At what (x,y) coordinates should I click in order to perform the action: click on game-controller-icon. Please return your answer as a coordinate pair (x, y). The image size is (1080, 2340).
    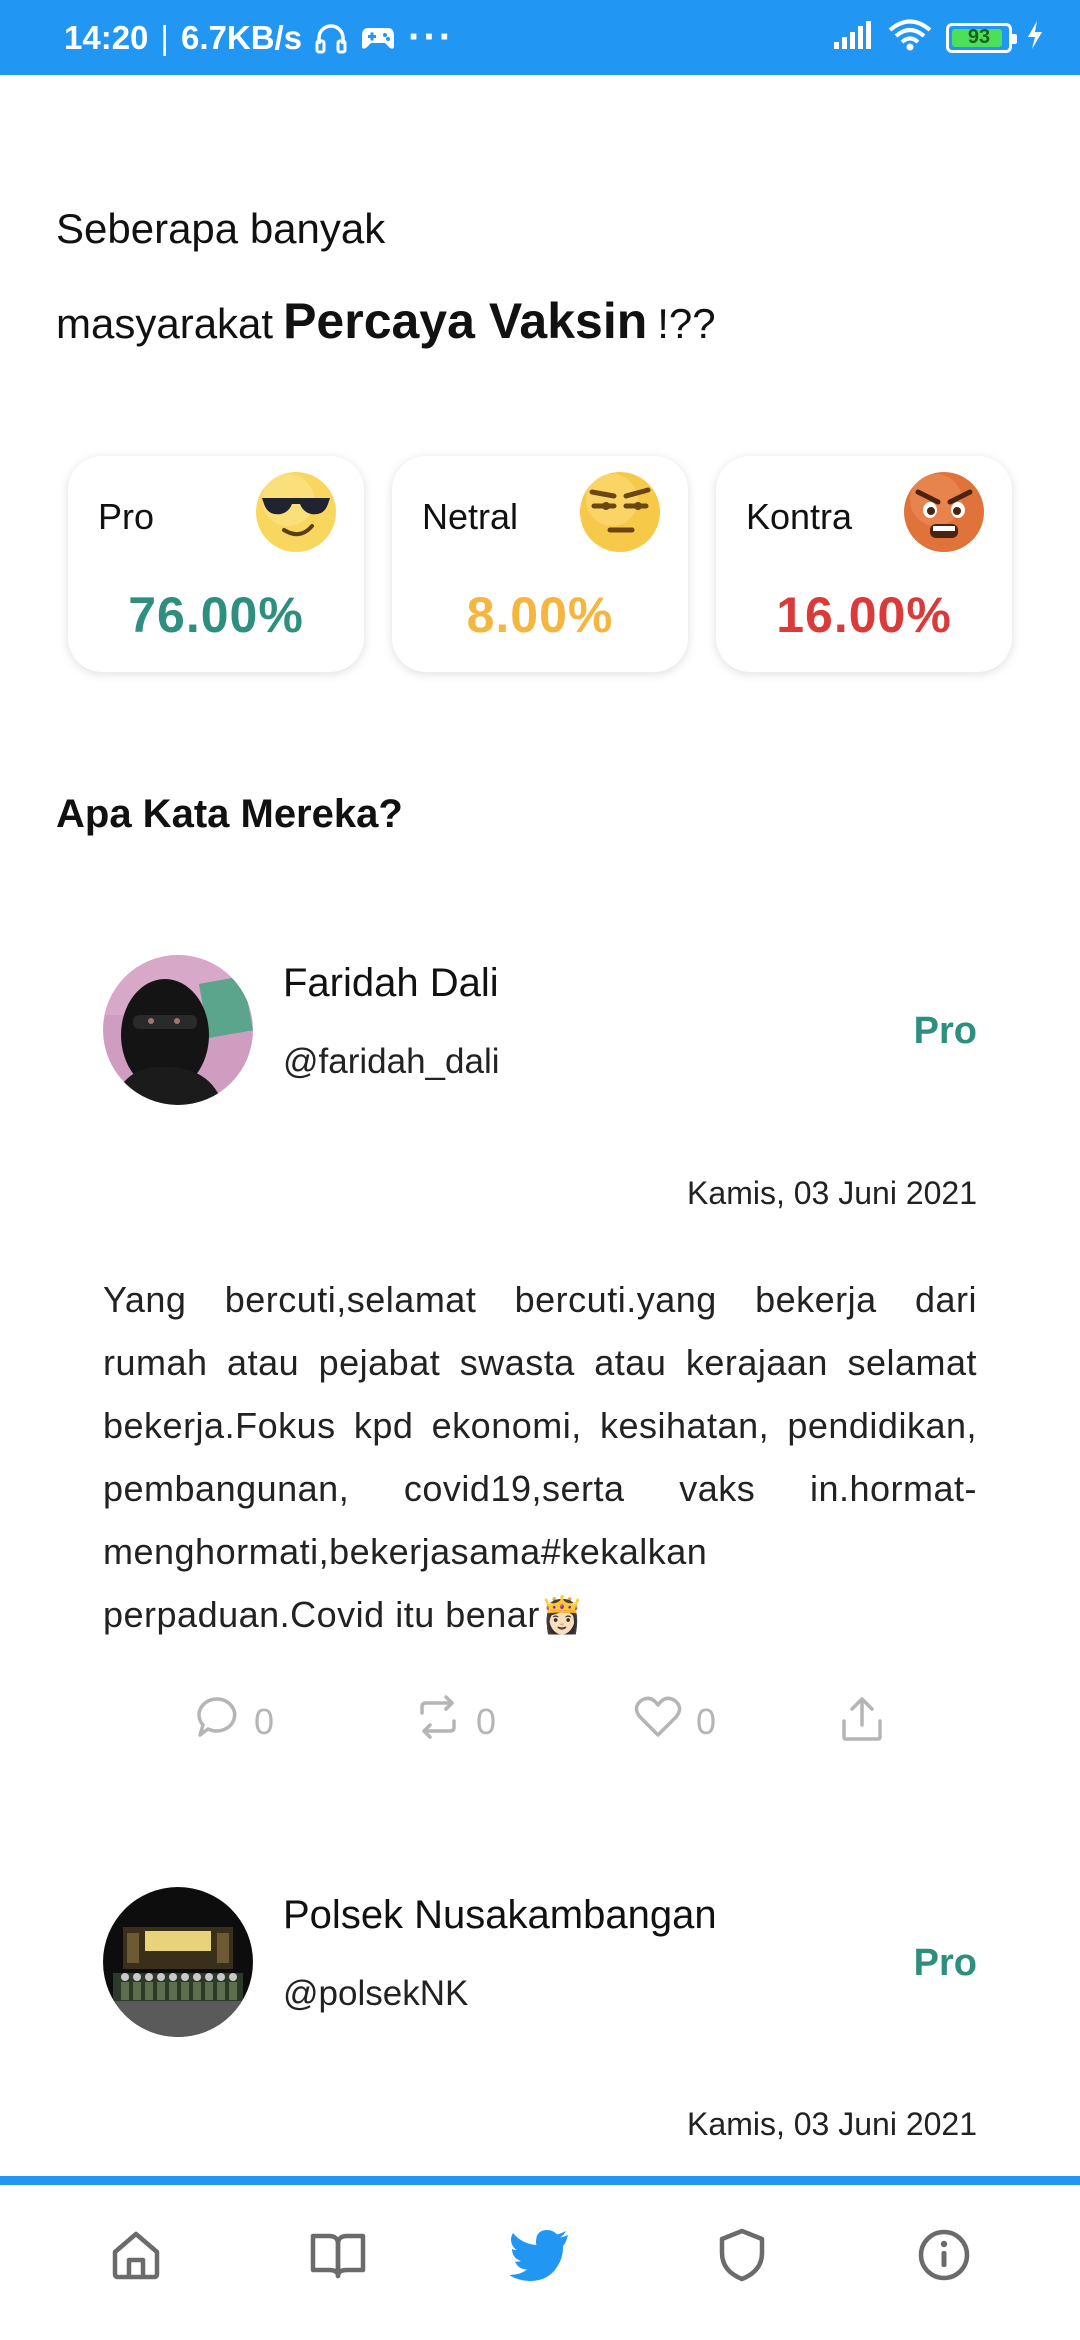
    Looking at the image, I should click on (378, 38).